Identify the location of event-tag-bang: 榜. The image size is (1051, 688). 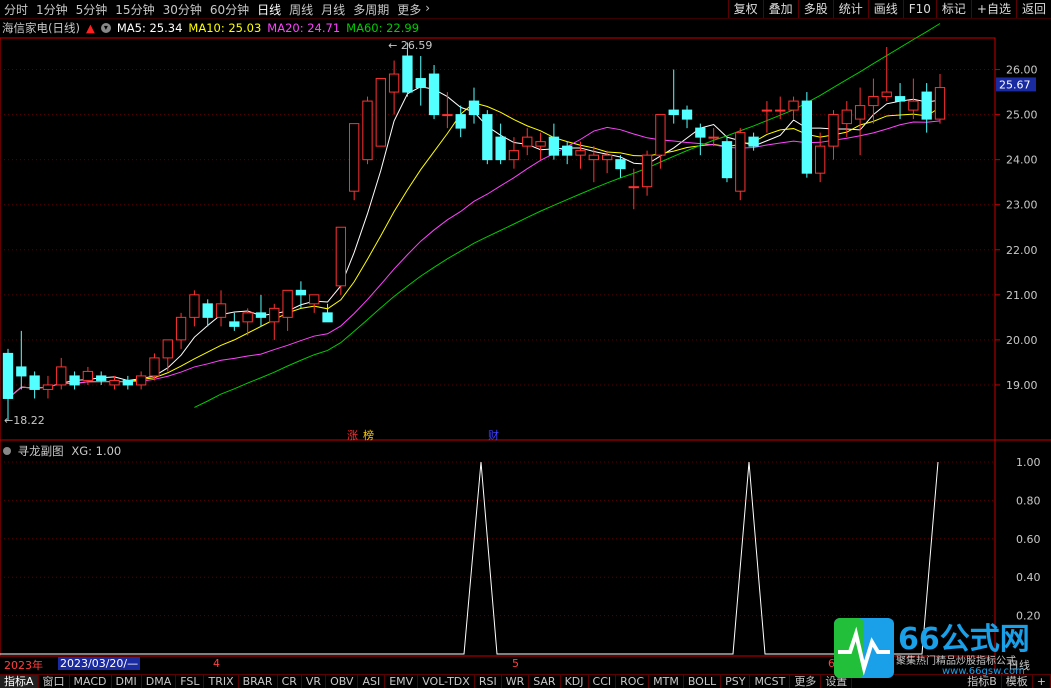
(368, 435).